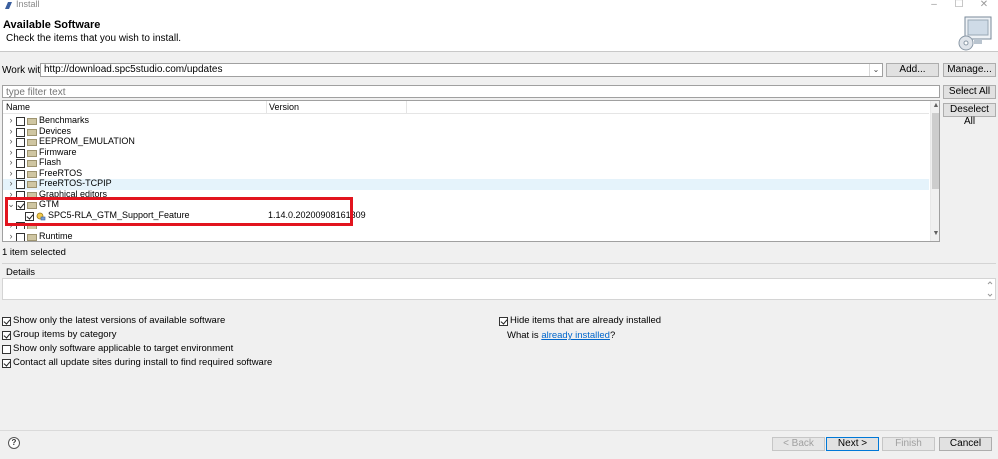 This screenshot has height=459, width=998. Describe the element at coordinates (466, 121) in the screenshot. I see `tree-row: › Benchmarks` at that location.